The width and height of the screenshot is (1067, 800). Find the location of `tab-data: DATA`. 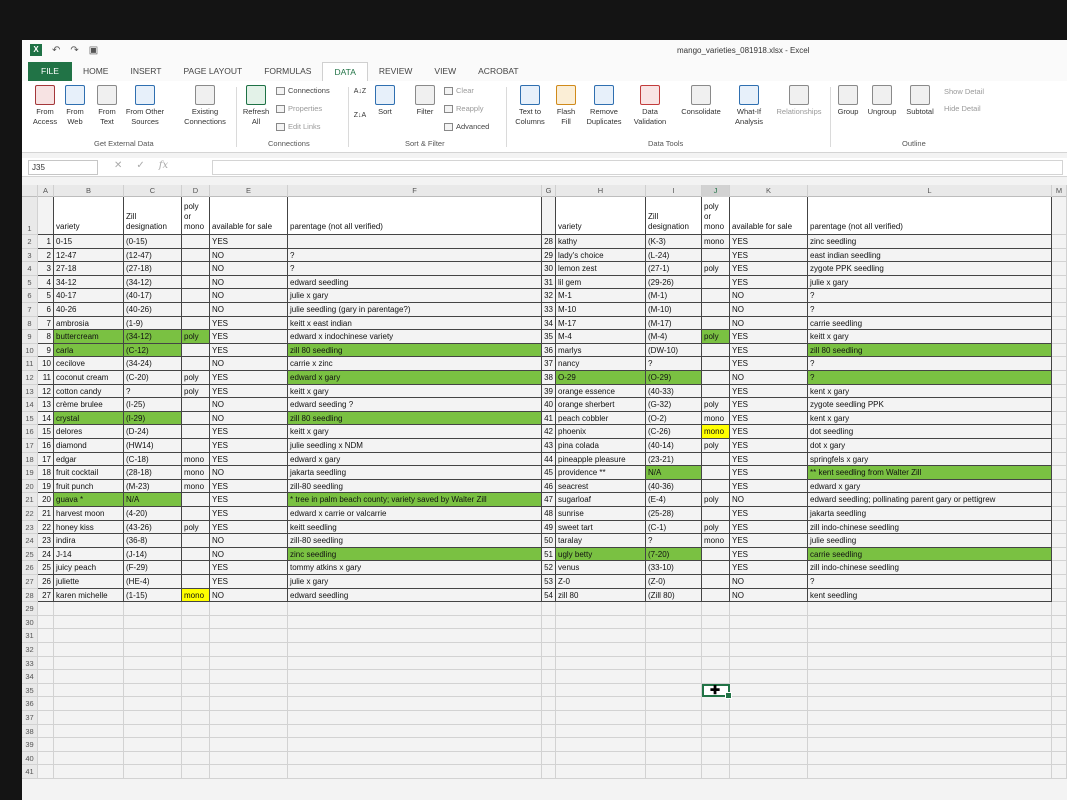

tab-data: DATA is located at coordinates (345, 71).